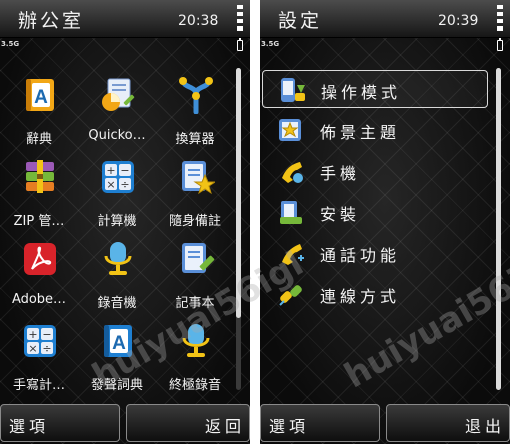 The image size is (510, 444). What do you see at coordinates (195, 277) in the screenshot?
I see `app-tile-notes: 記事本` at bounding box center [195, 277].